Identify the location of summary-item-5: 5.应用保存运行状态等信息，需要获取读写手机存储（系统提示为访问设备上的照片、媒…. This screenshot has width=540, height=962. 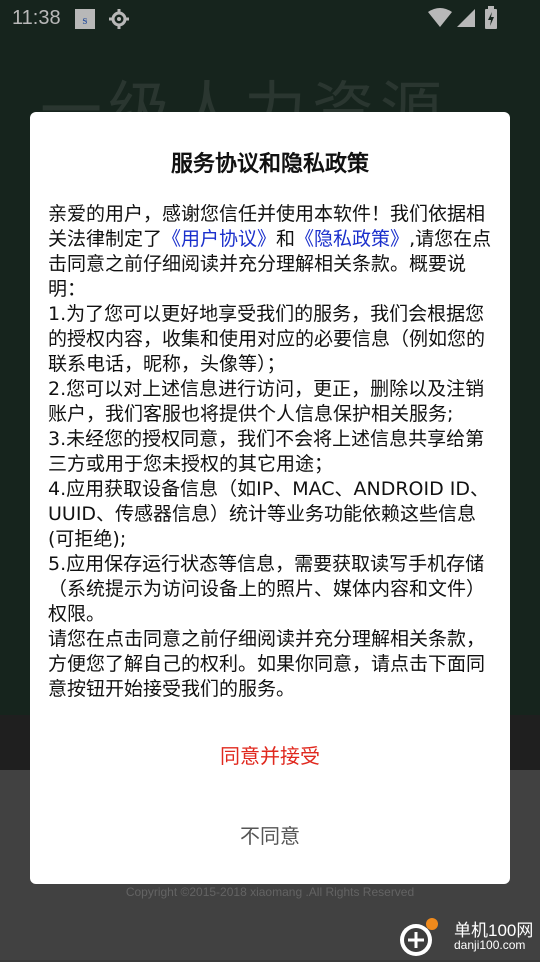
(267, 589).